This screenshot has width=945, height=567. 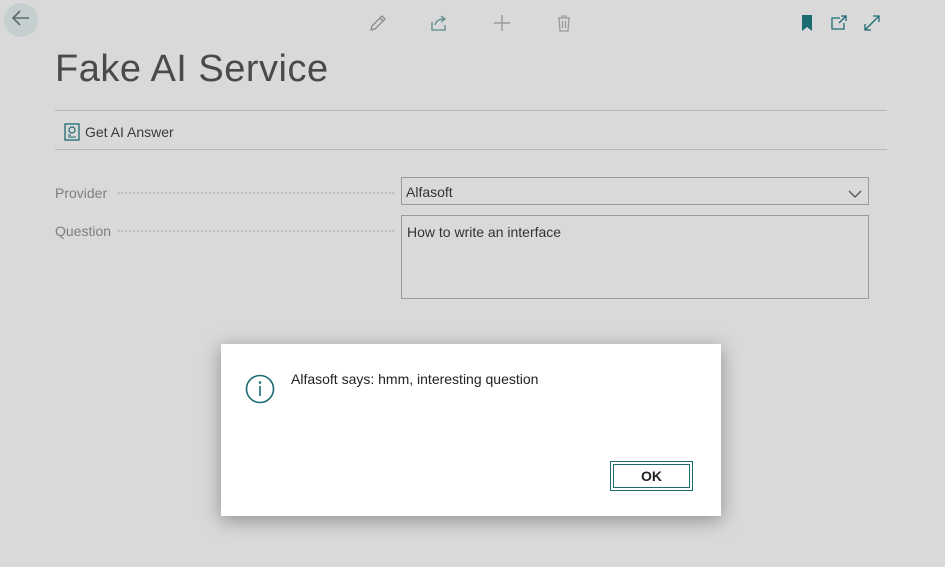 I want to click on question-textarea: How to write an interface, so click(x=635, y=257).